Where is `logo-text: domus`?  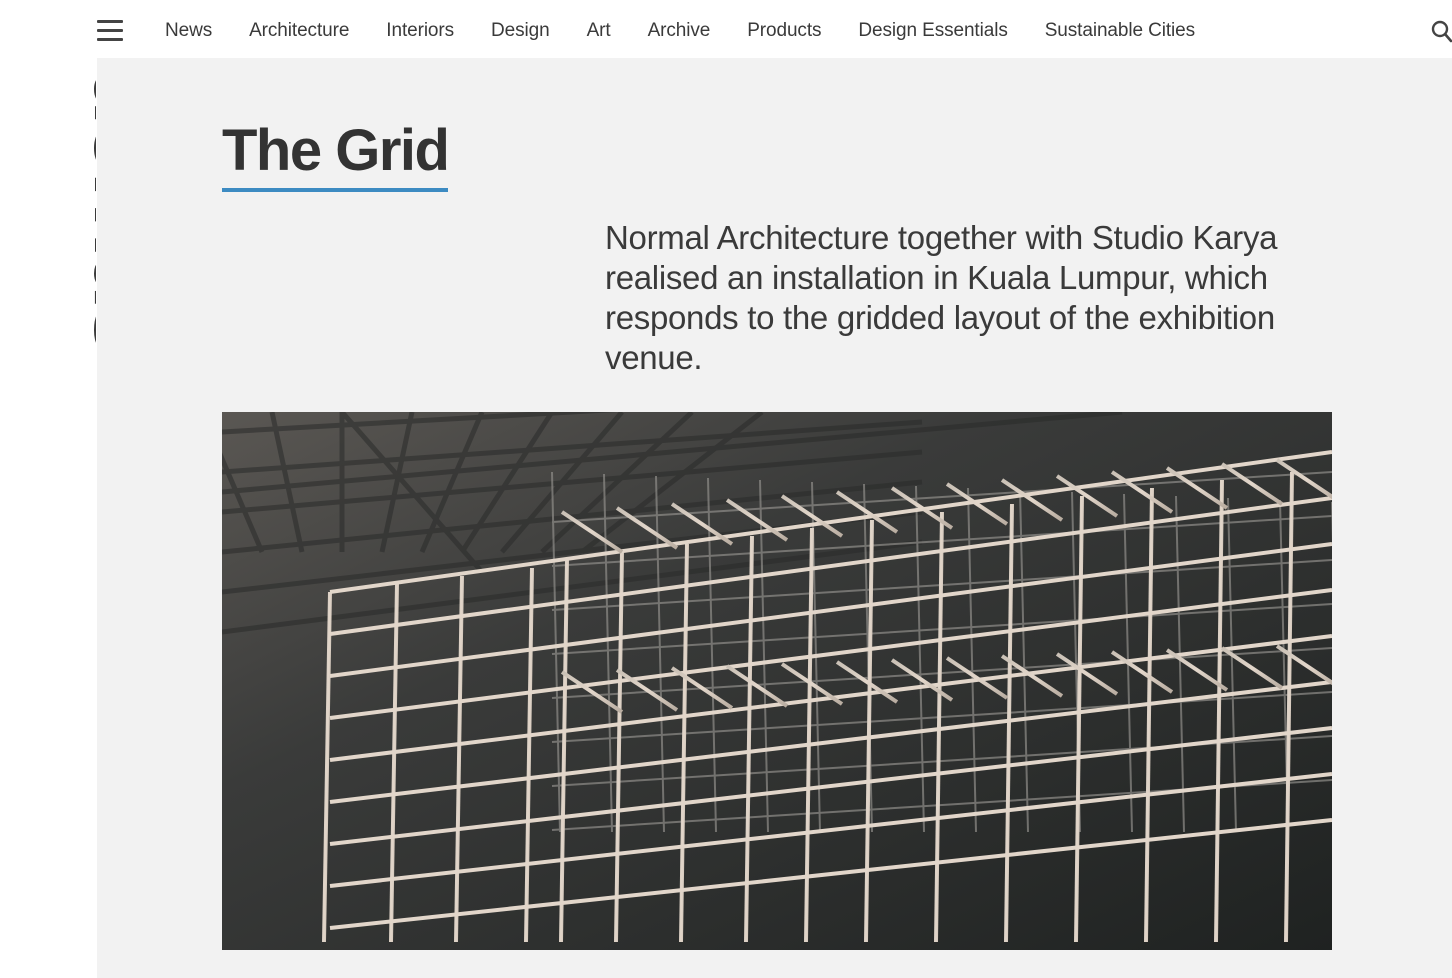
logo-text: domus is located at coordinates (85, 209).